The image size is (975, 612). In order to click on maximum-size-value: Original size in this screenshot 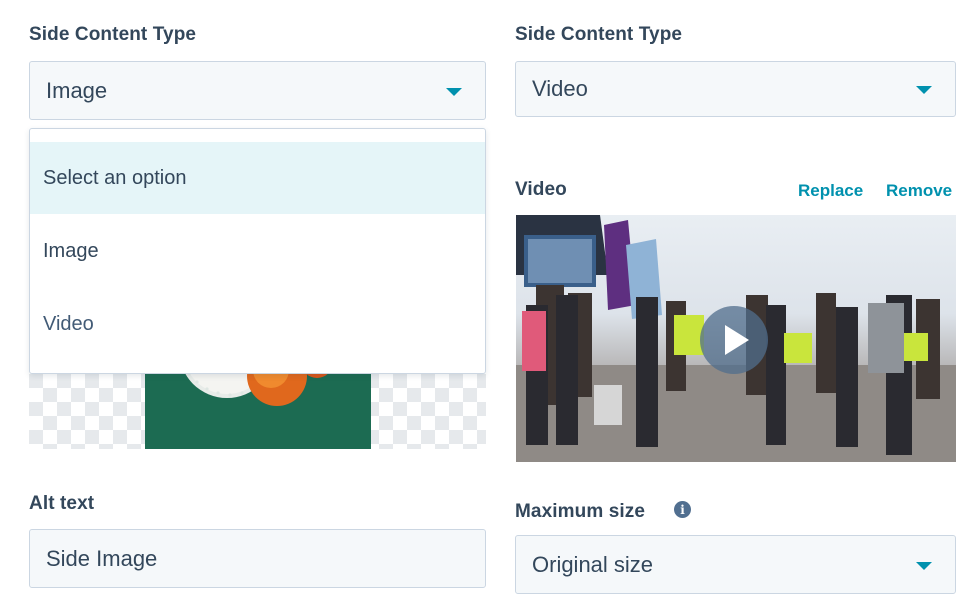, I will do `click(593, 564)`.